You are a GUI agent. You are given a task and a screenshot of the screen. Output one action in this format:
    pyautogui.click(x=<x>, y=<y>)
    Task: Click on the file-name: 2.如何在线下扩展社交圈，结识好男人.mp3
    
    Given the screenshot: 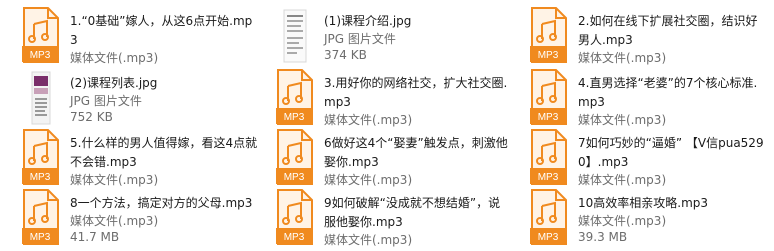 What is the action you would take?
    pyautogui.click(x=668, y=30)
    